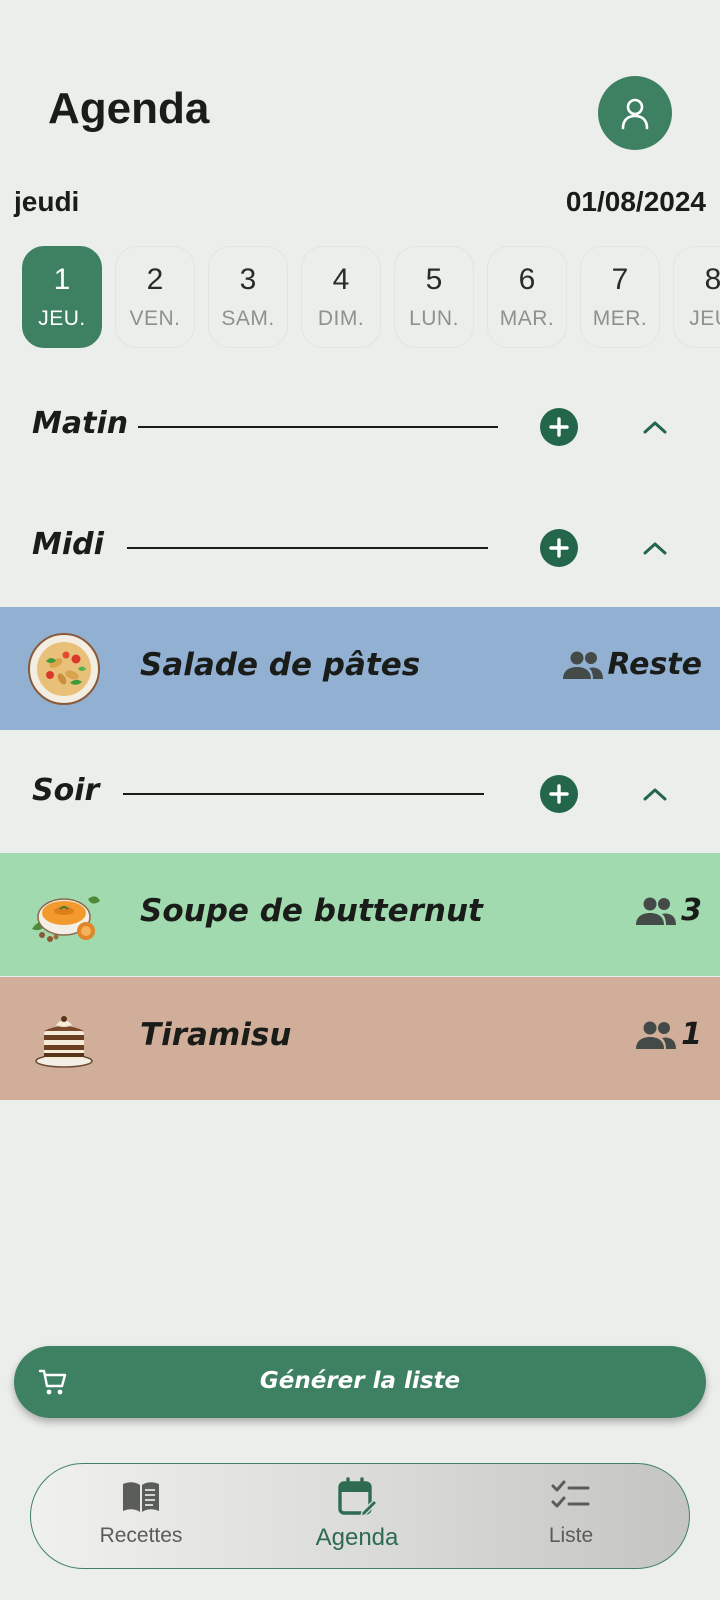 The height and width of the screenshot is (1600, 720). I want to click on day-chip-8: 8 JEU., so click(696, 297).